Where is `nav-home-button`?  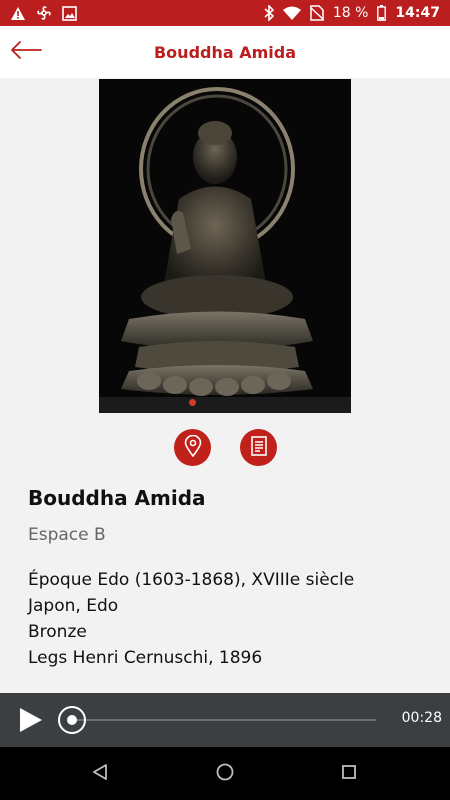
nav-home-button is located at coordinates (225, 774).